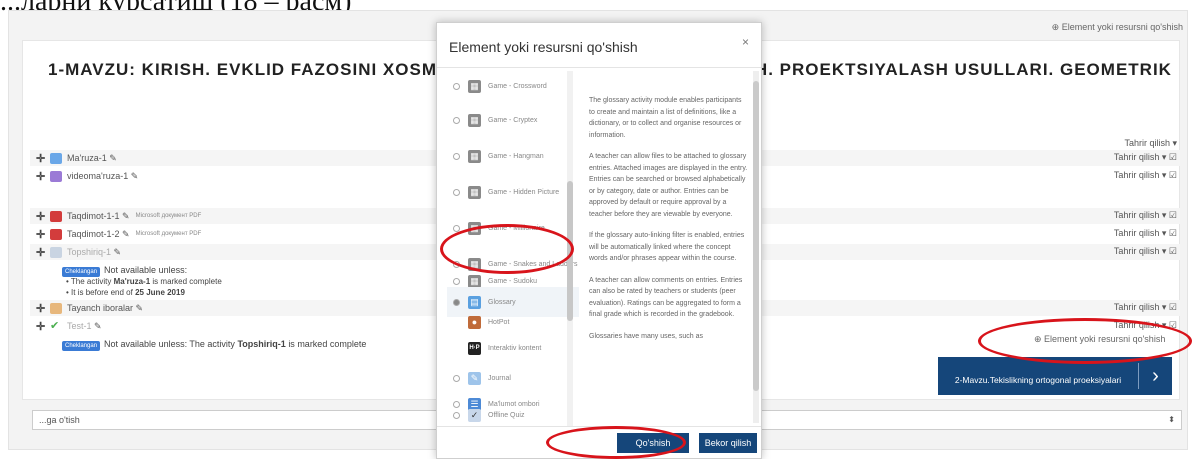 This screenshot has width=1195, height=459. Describe the element at coordinates (1150, 143) in the screenshot. I see `section-edit-menu: Tahrir qilish ▾` at that location.